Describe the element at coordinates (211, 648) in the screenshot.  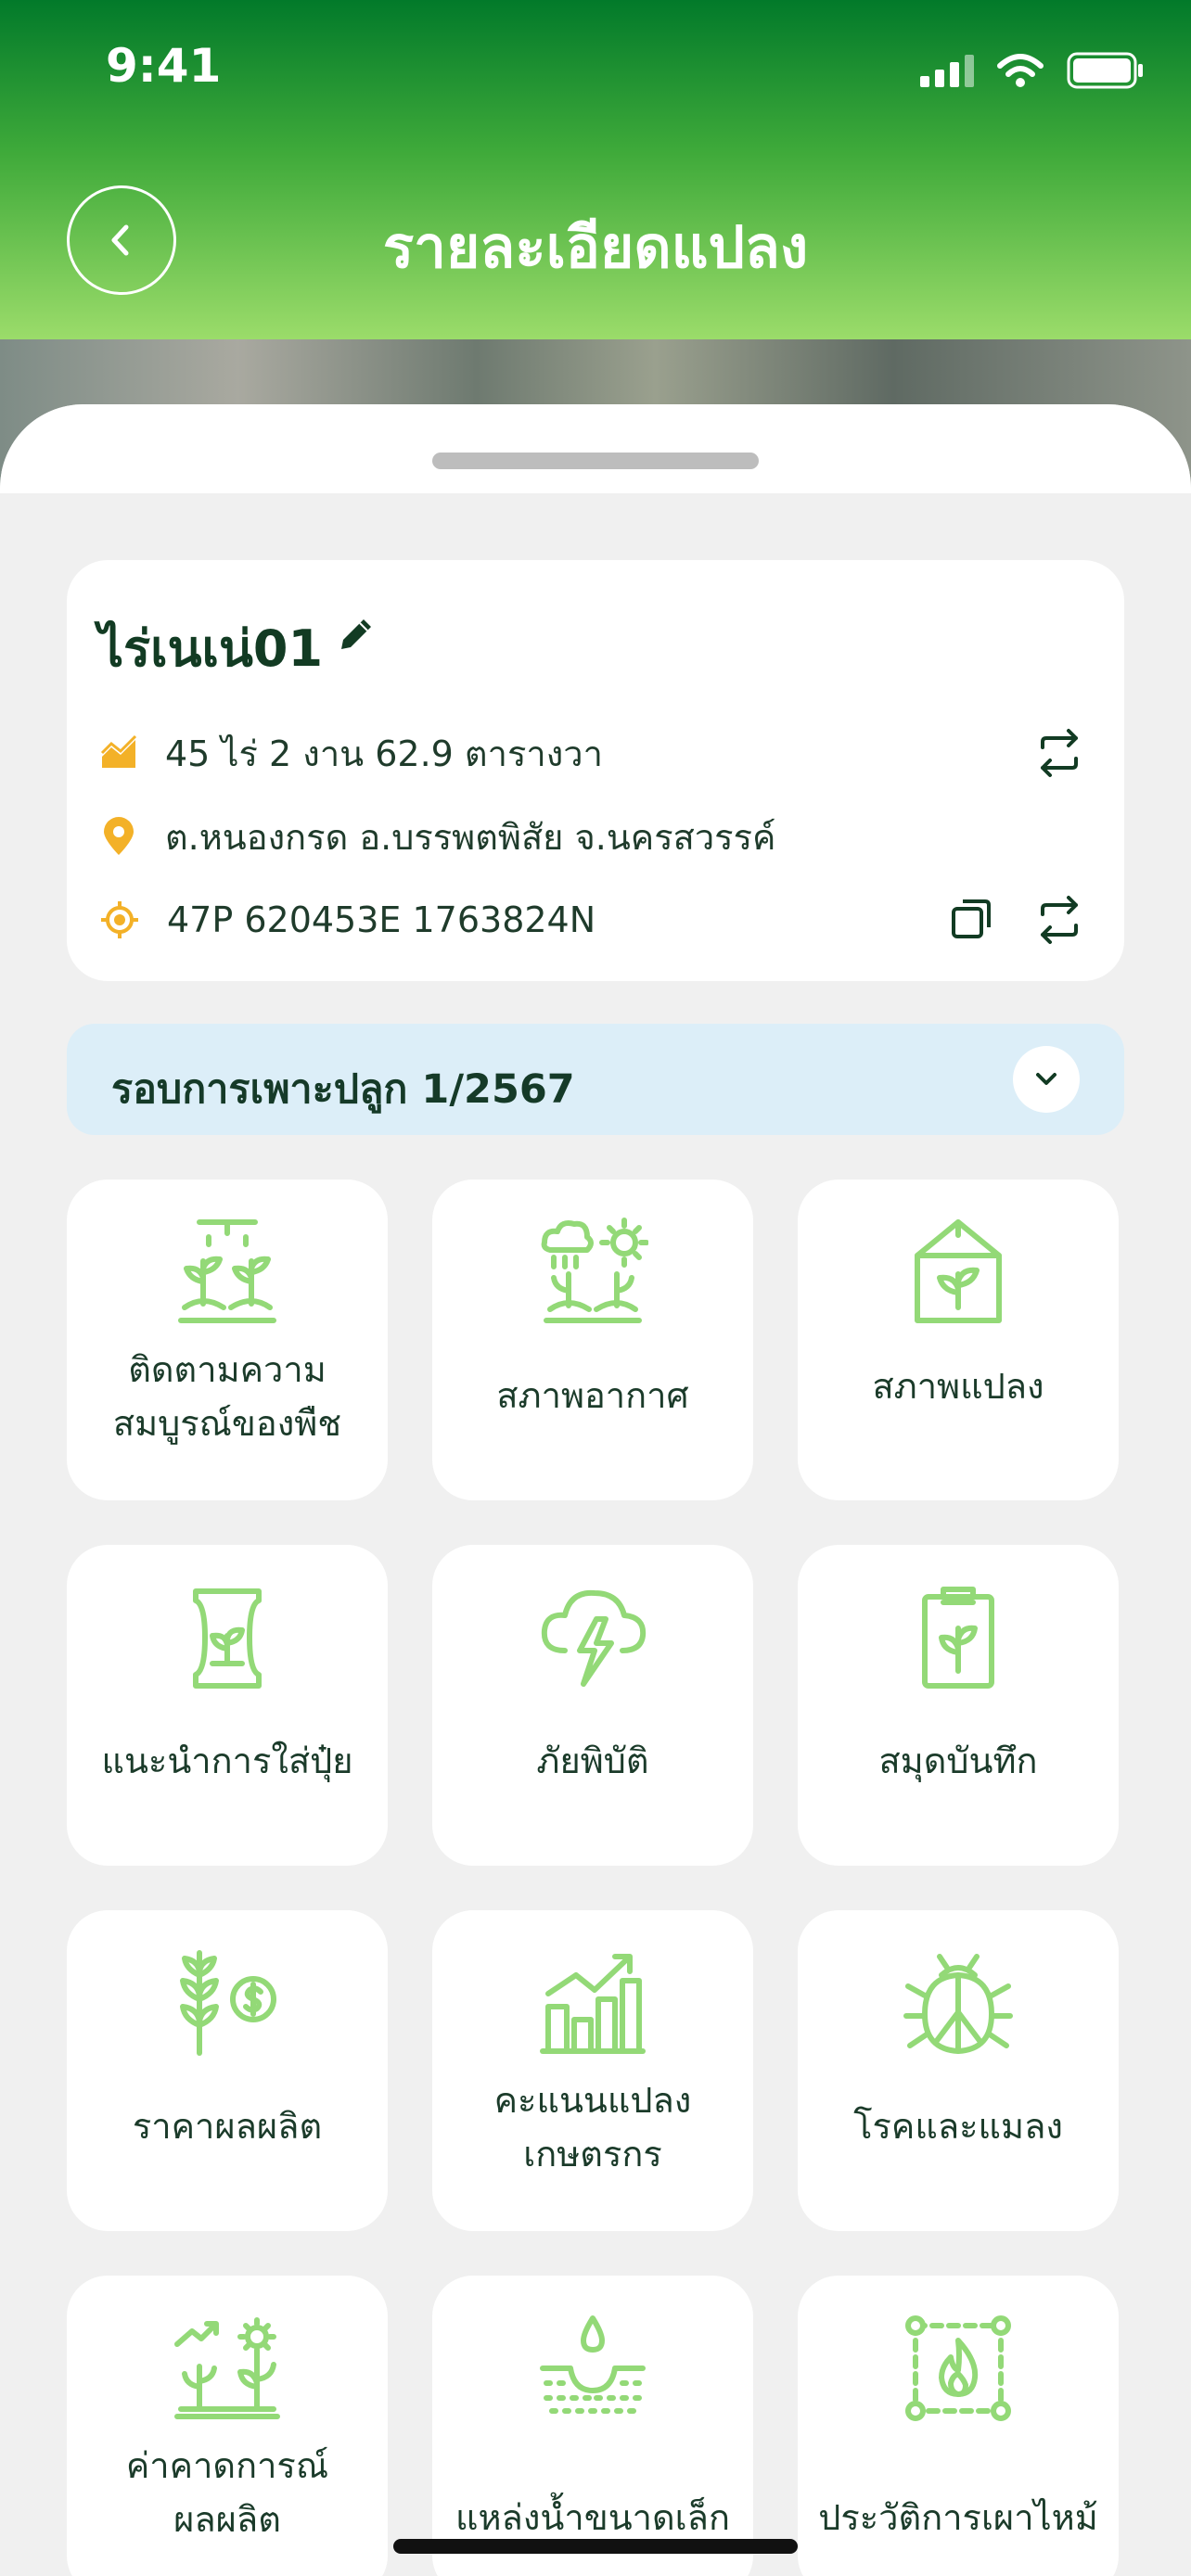
I see `plot-name: ไร่เนเน่01` at that location.